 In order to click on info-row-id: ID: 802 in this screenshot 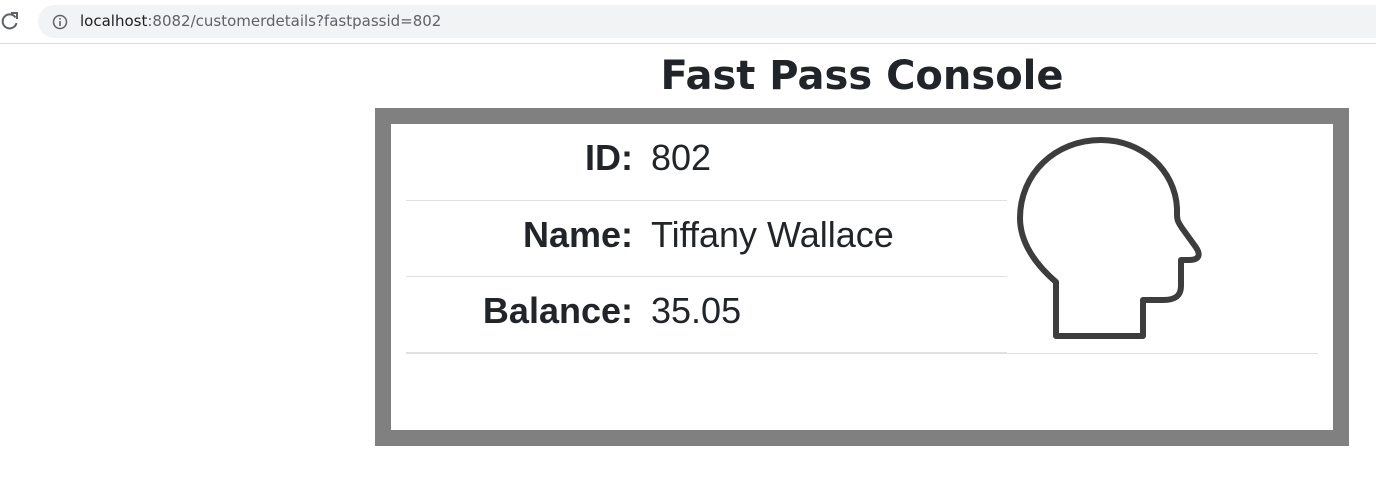, I will do `click(706, 162)`.